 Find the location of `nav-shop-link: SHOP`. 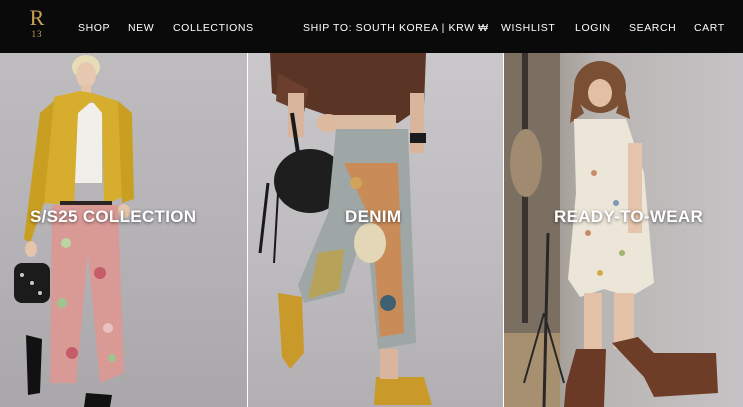

nav-shop-link: SHOP is located at coordinates (94, 28).